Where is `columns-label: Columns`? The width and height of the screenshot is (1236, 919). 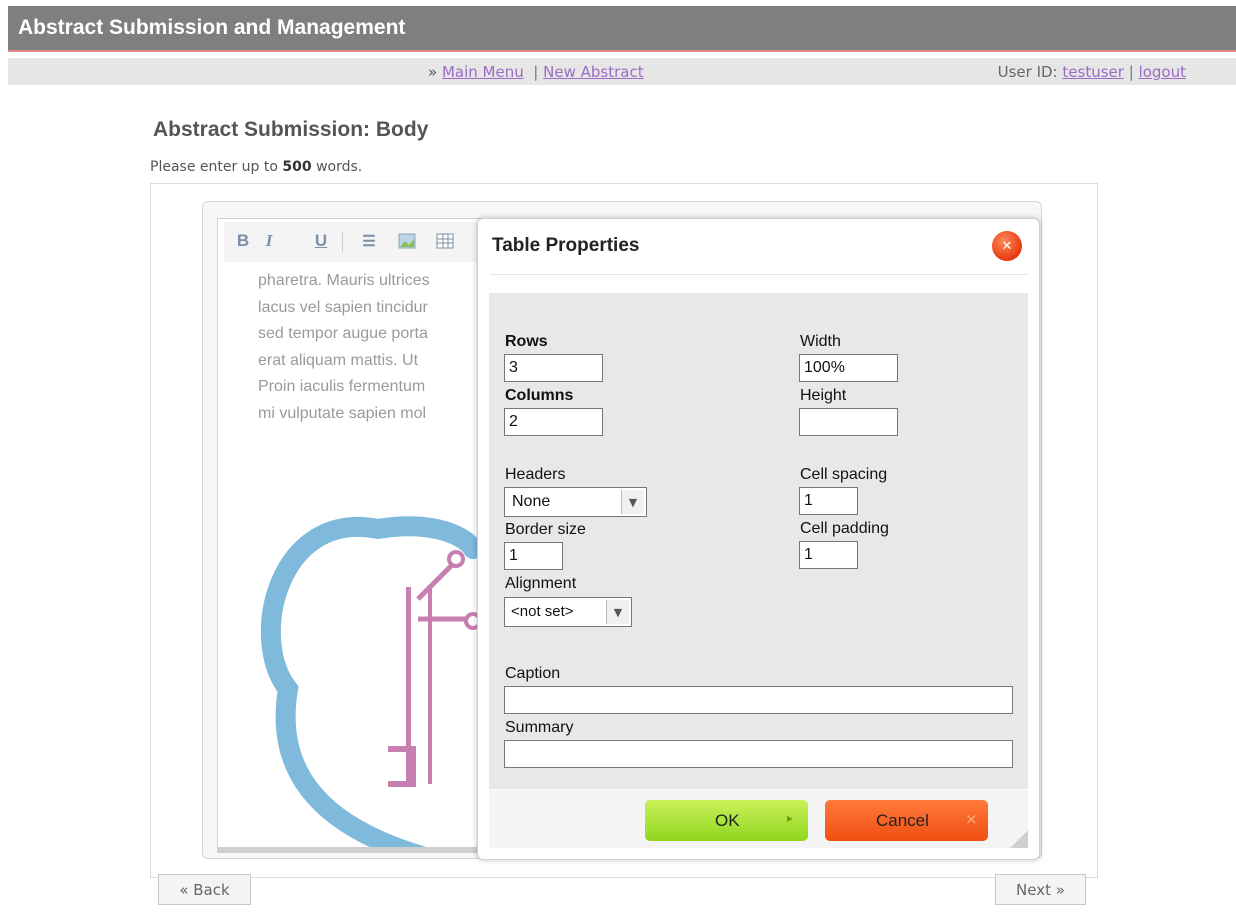 columns-label: Columns is located at coordinates (539, 395).